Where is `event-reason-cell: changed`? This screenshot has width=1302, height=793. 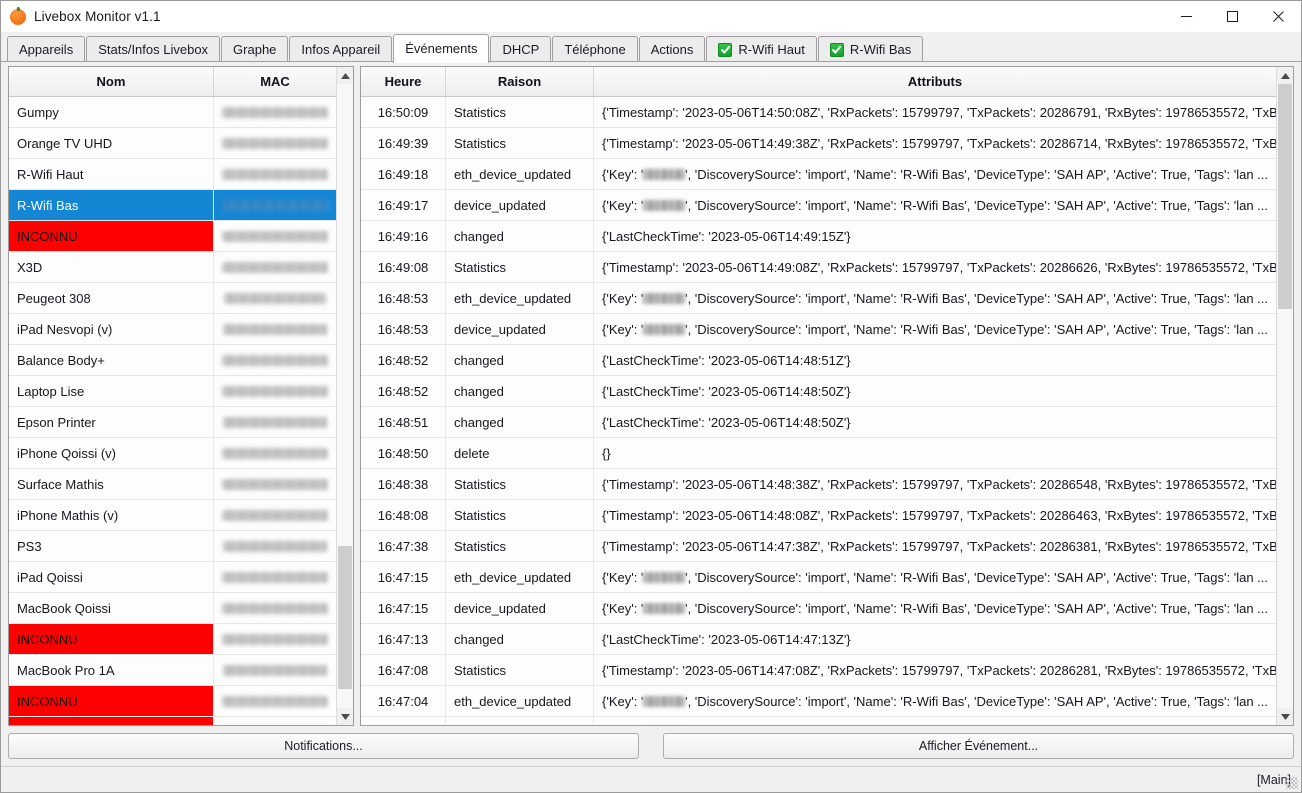
event-reason-cell: changed is located at coordinates (520, 360).